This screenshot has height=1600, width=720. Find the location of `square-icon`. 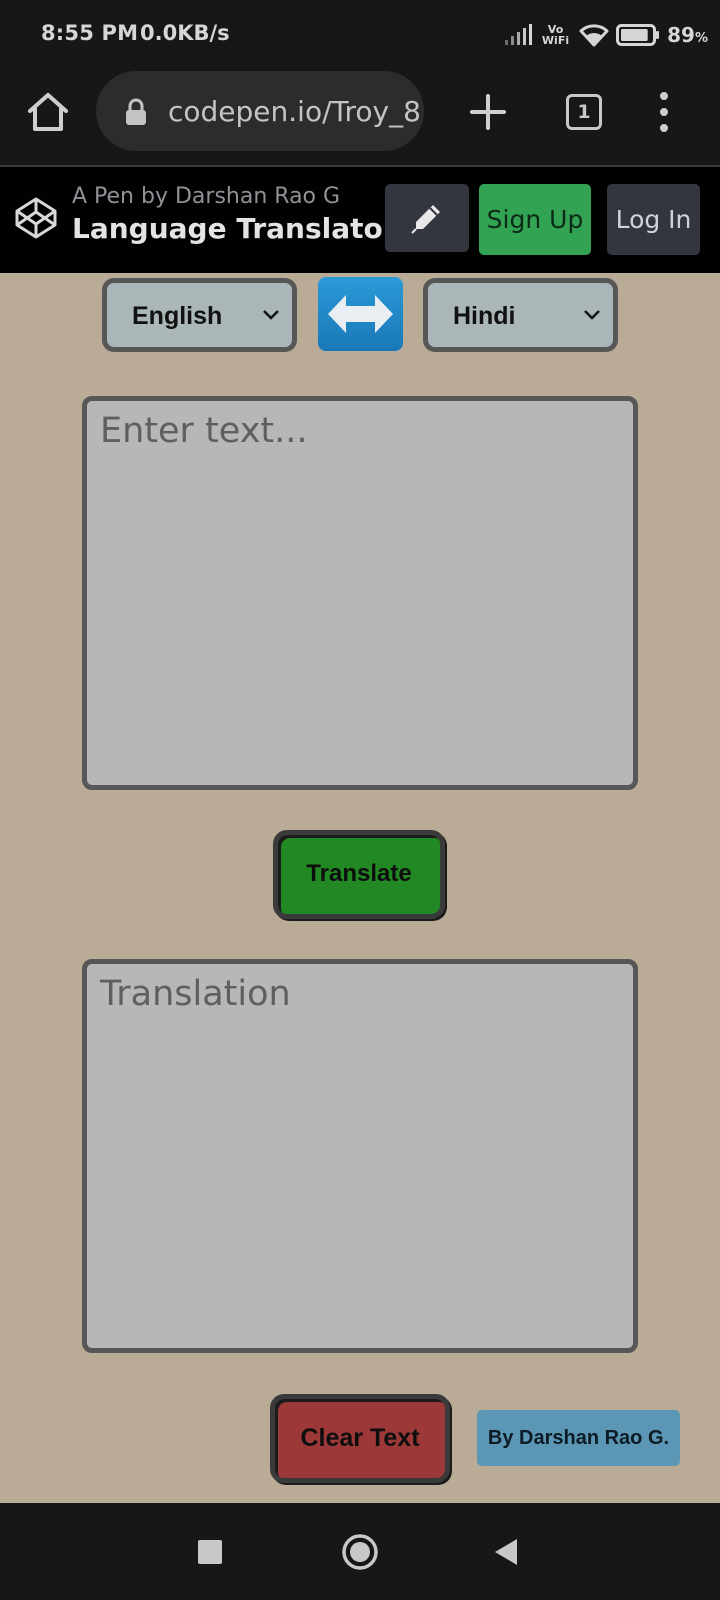

square-icon is located at coordinates (210, 1552).